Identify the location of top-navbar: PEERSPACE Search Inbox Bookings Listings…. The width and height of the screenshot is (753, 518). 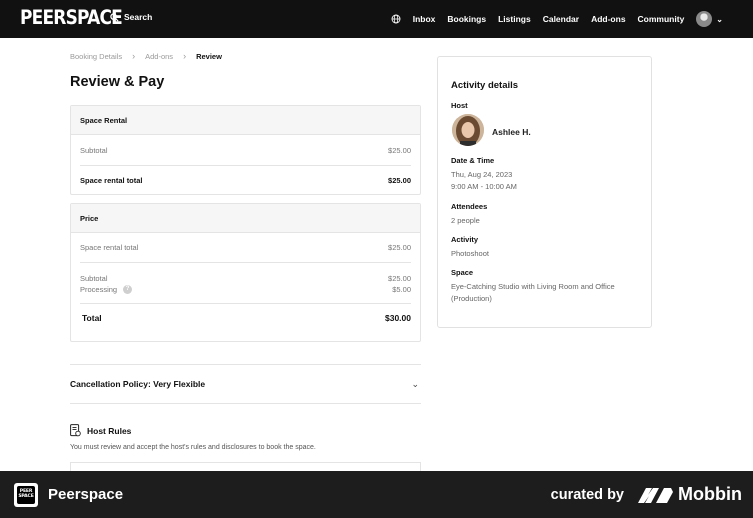
(376, 19).